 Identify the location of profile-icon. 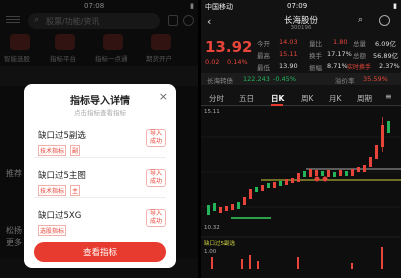
(384, 20).